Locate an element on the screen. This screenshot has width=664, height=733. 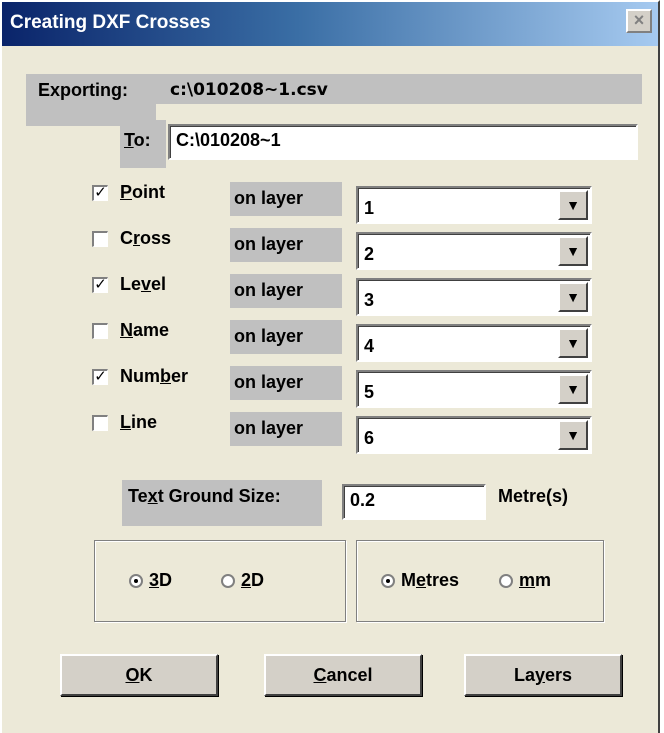
cancel-rest: ancel is located at coordinates (349, 675).